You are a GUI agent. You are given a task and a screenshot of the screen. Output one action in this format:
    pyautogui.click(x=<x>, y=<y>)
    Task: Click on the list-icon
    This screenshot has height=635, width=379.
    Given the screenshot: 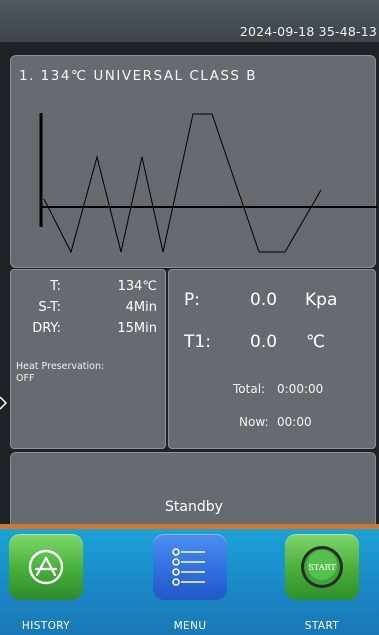 What is the action you would take?
    pyautogui.click(x=190, y=567)
    